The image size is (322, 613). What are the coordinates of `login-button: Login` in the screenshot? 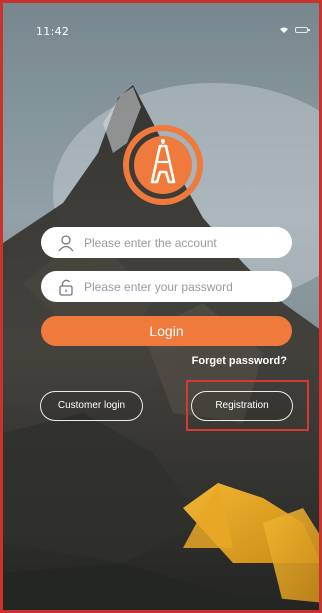 It's located at (166, 331).